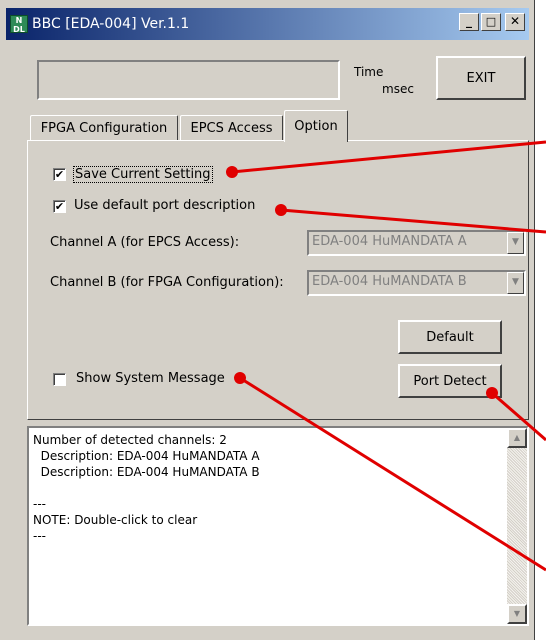  I want to click on default-button: Default, so click(450, 337).